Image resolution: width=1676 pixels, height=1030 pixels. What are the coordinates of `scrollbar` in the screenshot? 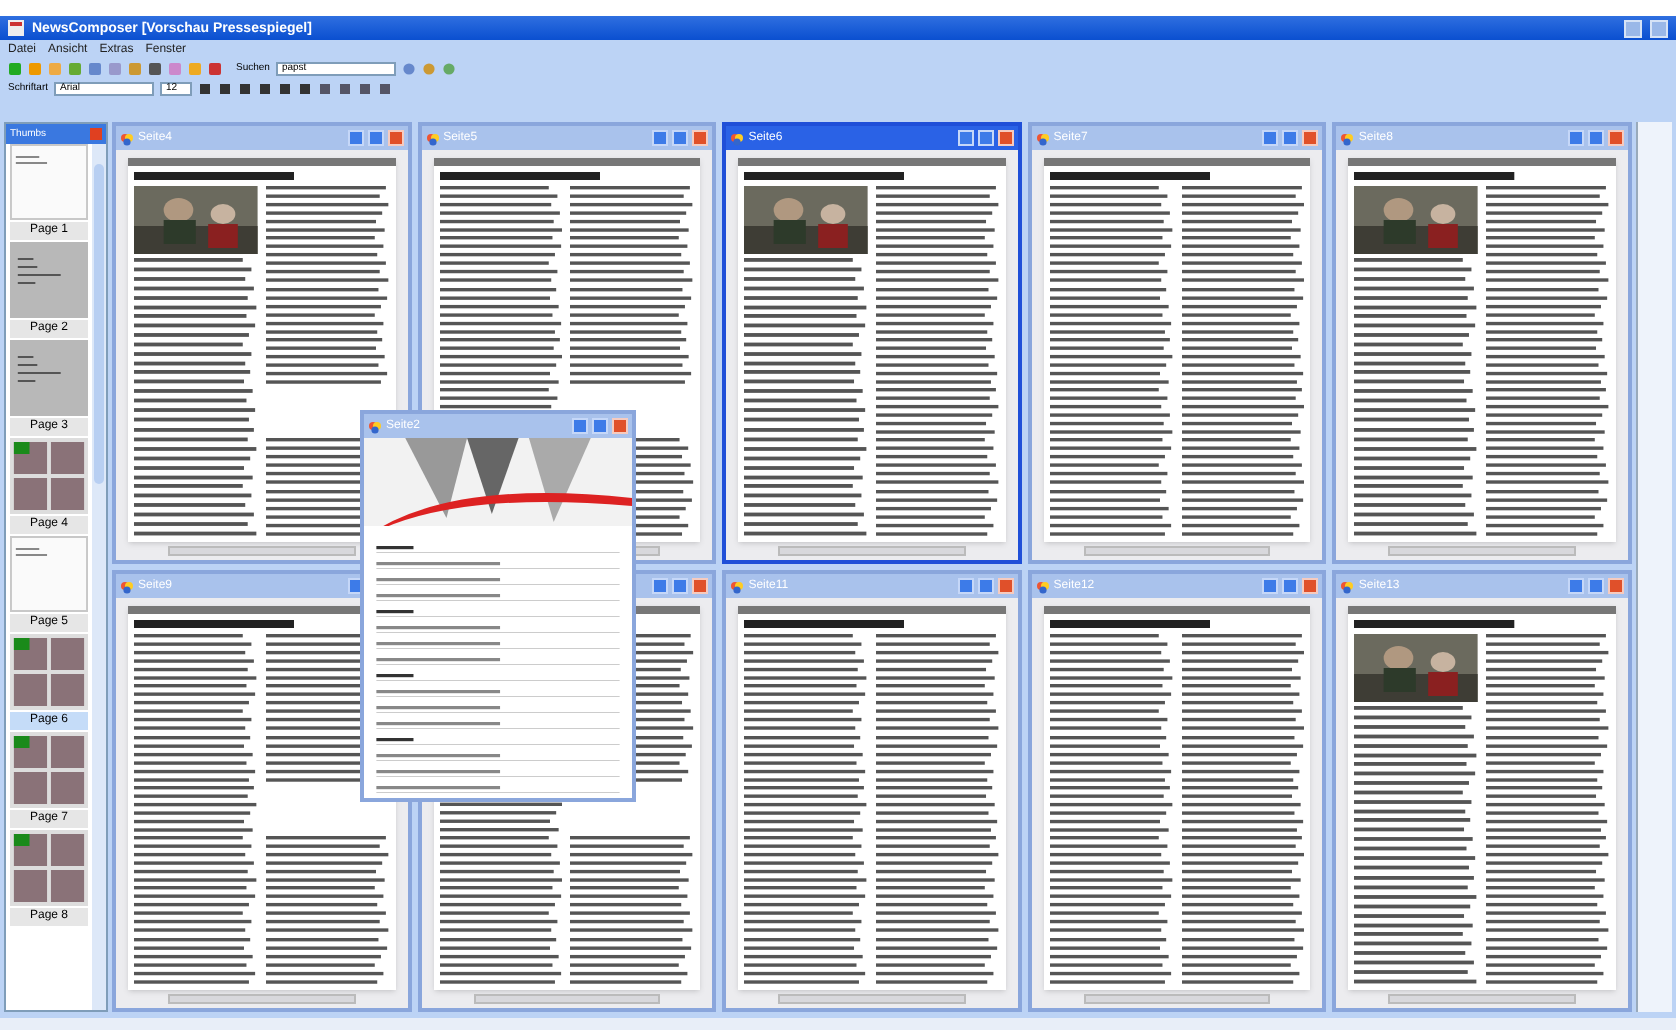 It's located at (99, 577).